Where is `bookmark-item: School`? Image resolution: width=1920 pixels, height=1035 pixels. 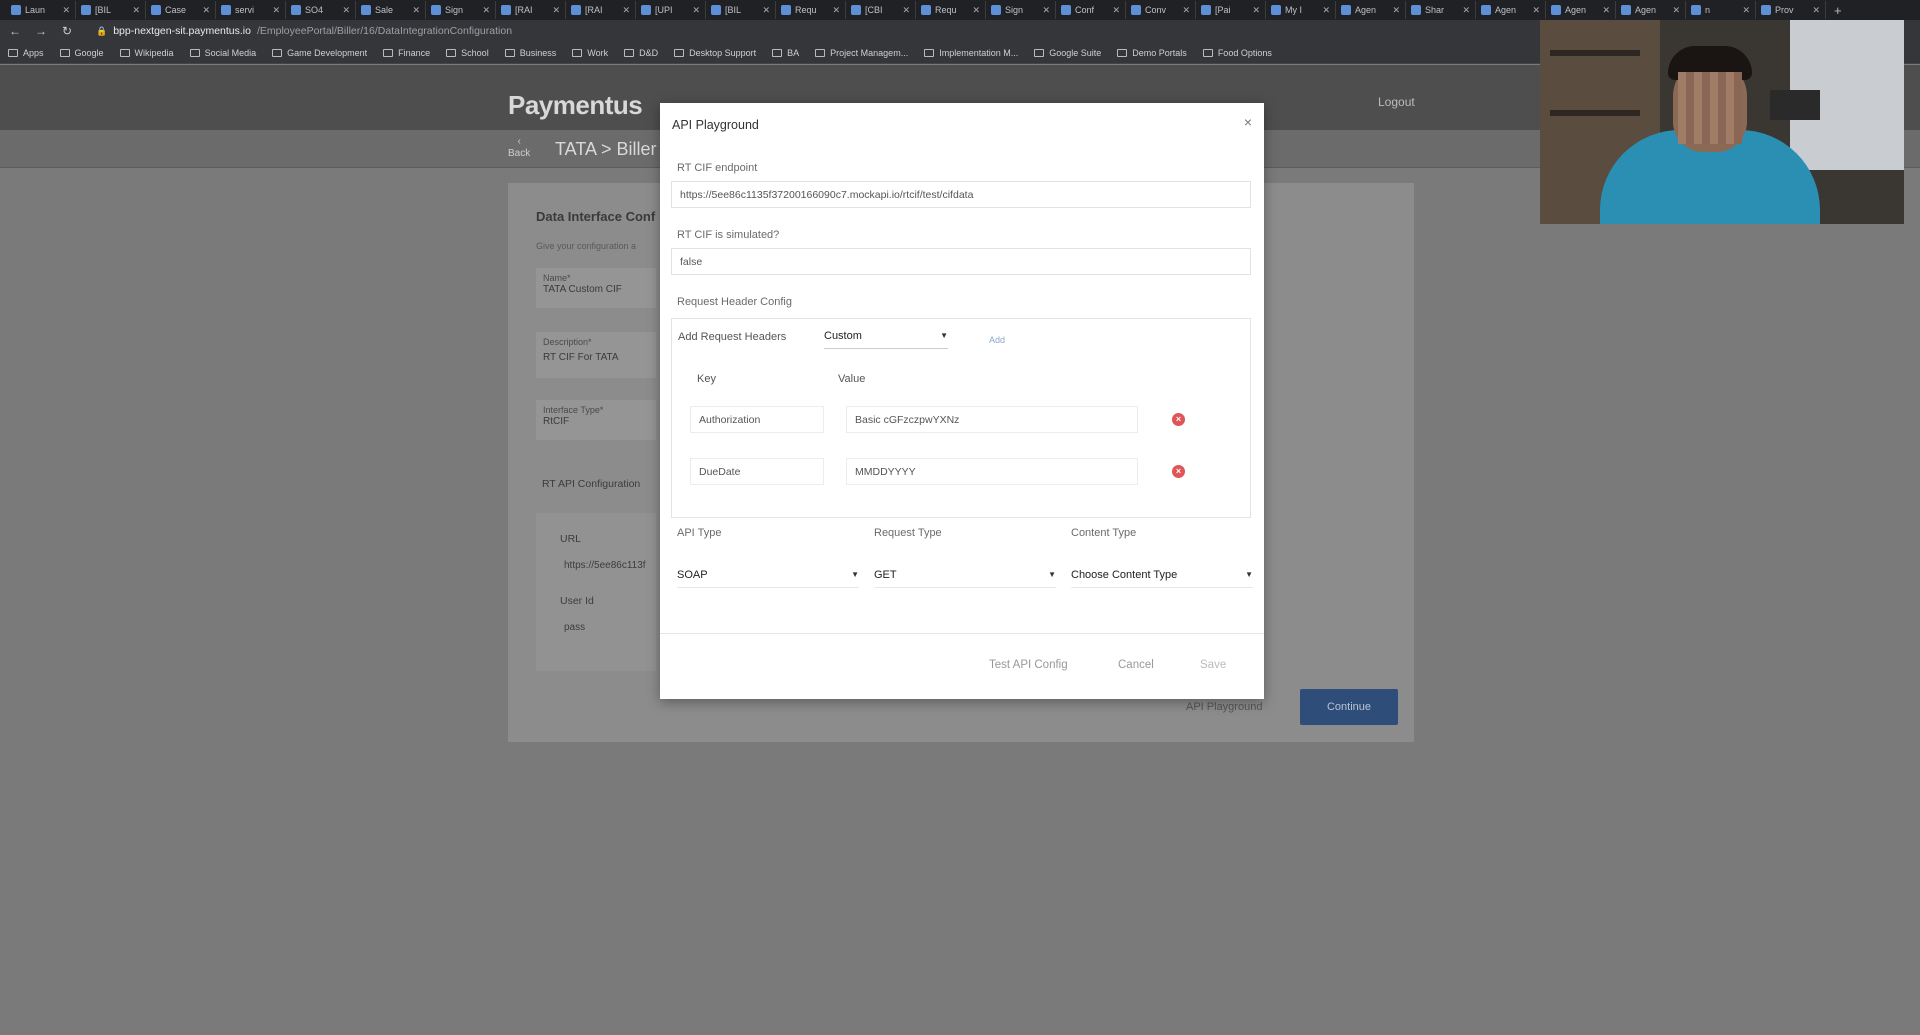 bookmark-item: School is located at coordinates (467, 53).